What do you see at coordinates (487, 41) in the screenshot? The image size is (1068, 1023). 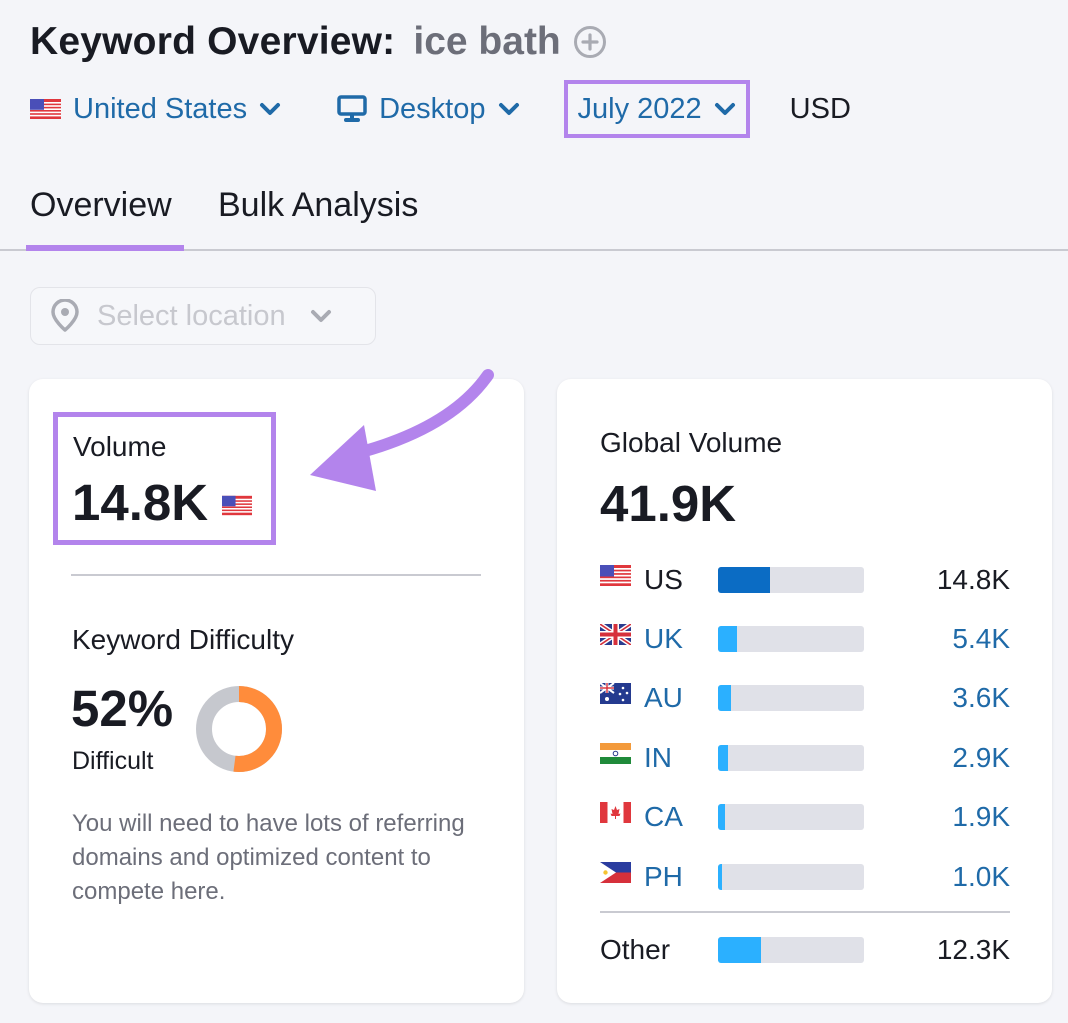 I see `keyword-text: ice bath` at bounding box center [487, 41].